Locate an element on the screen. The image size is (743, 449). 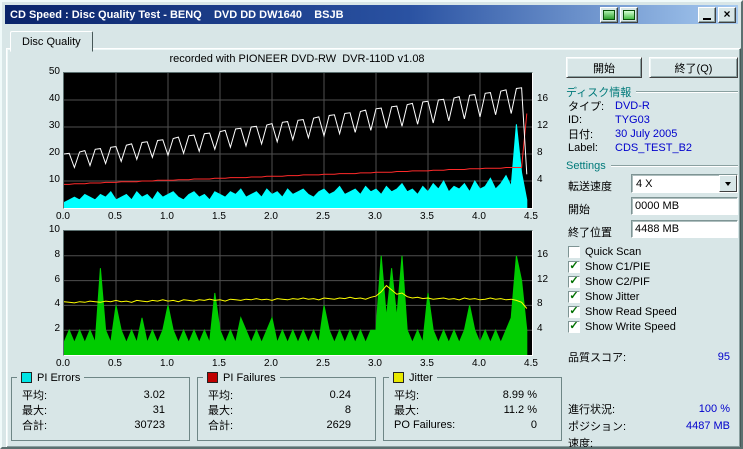
stat-row: PO Failures: 0 is located at coordinates (472, 424).